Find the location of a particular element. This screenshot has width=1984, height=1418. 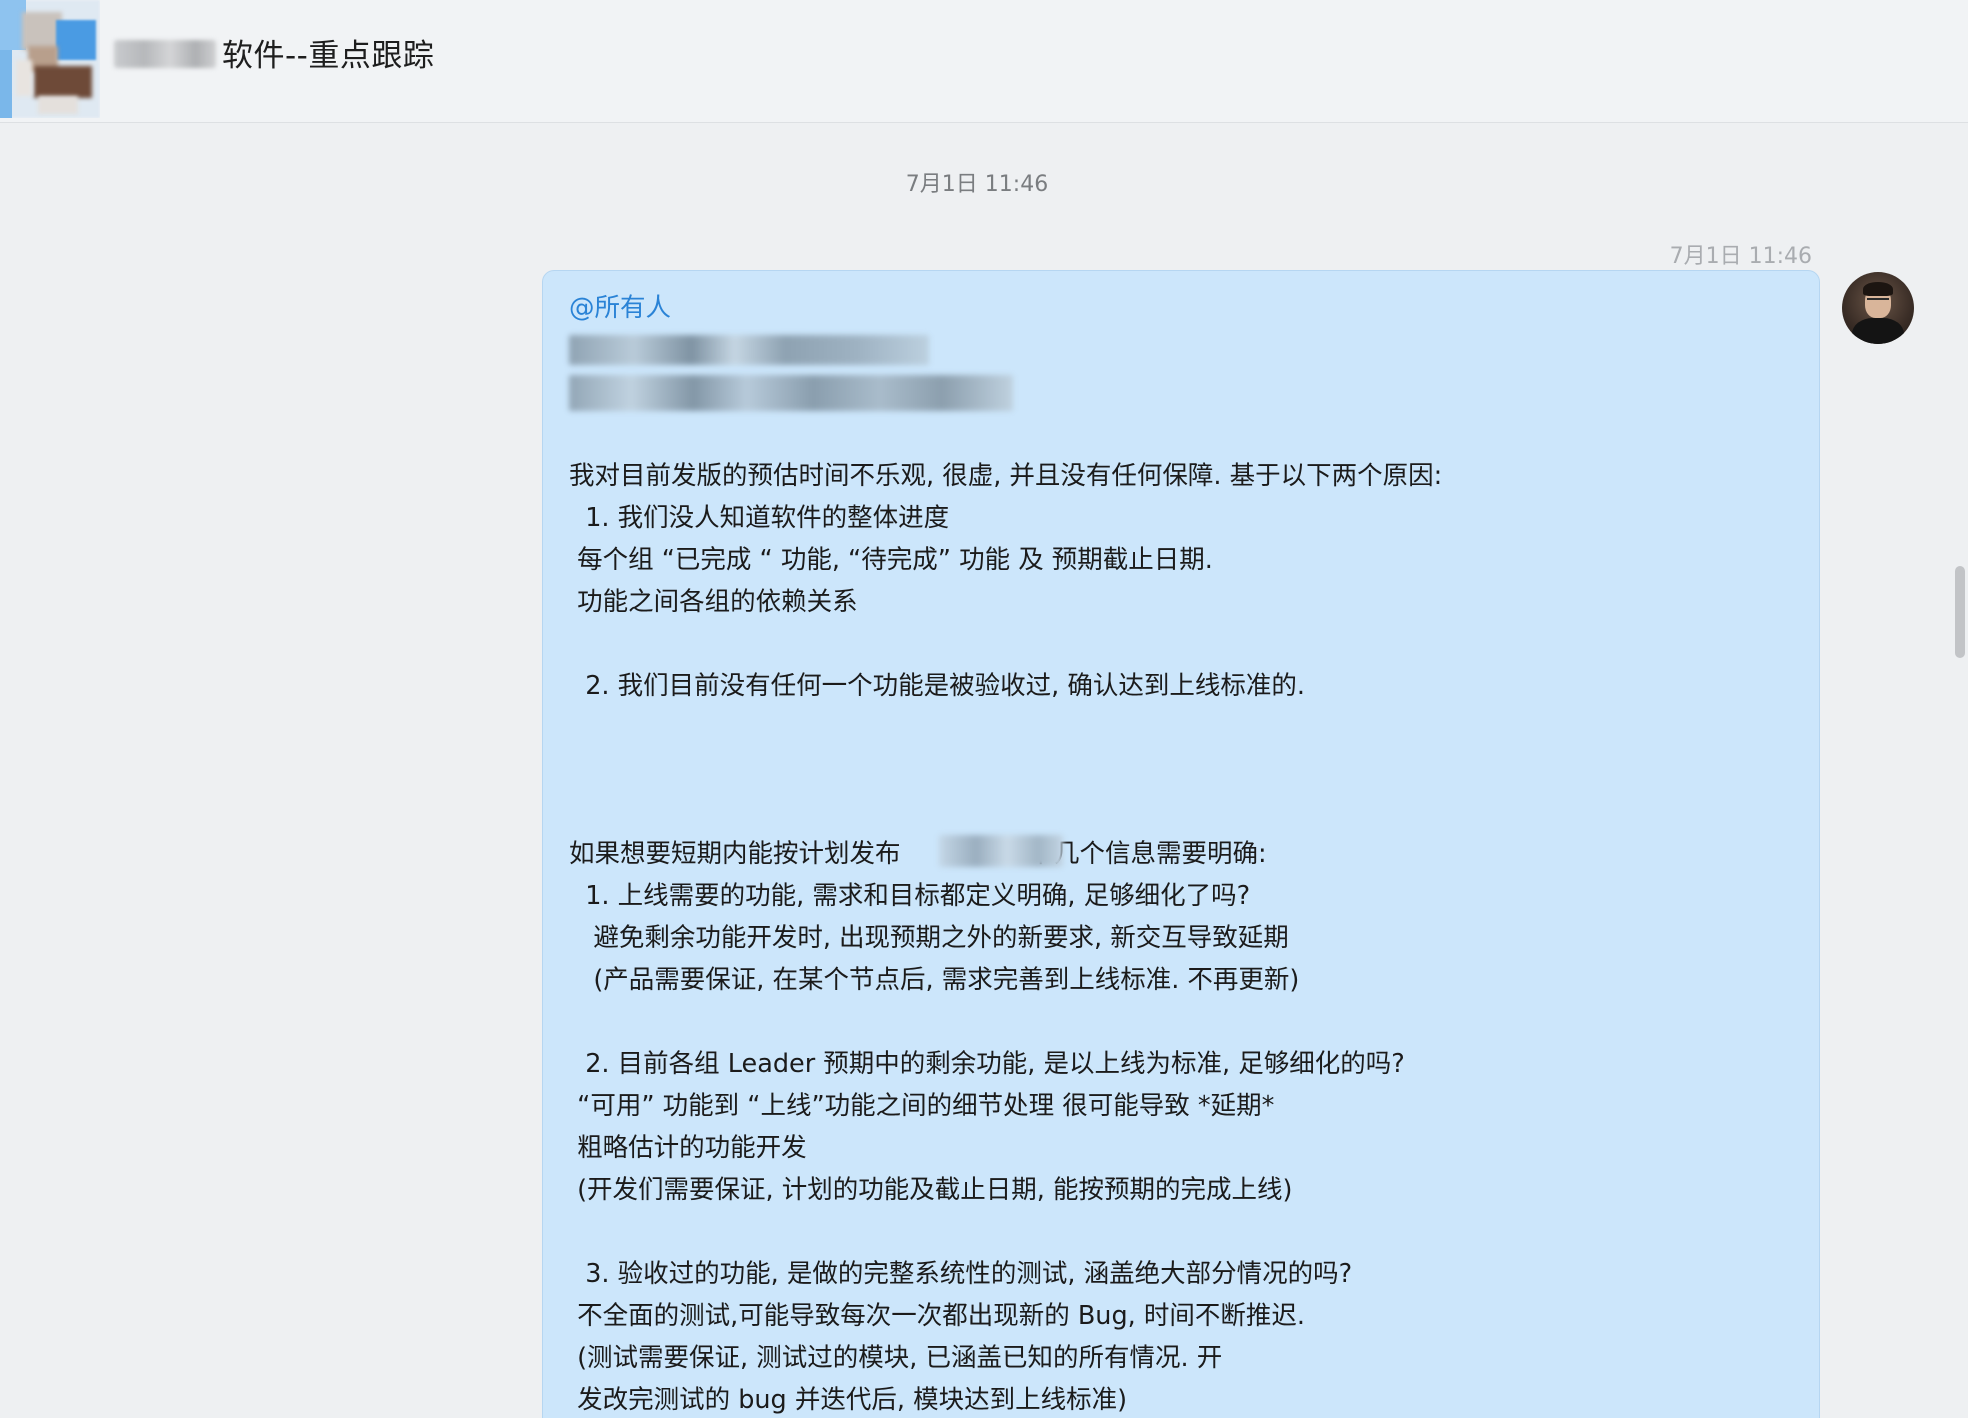

message-line: 1. 上线需要的功能, 需求和目标都定义明确, 足够细化了吗? is located at coordinates (910, 896).